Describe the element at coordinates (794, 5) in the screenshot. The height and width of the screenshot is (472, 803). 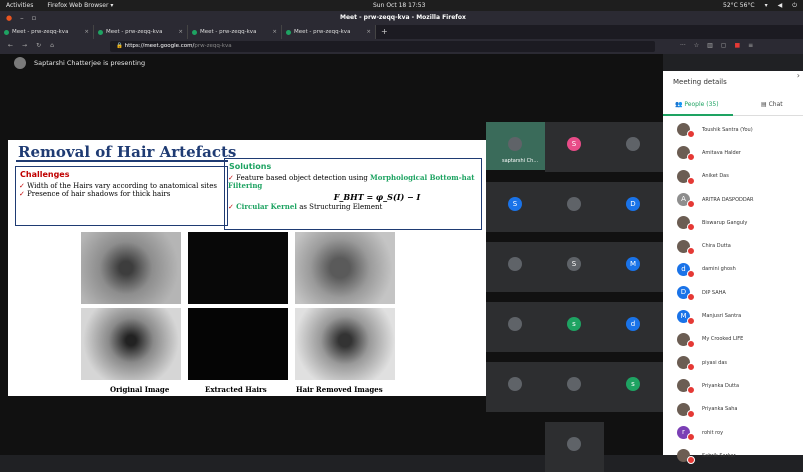
I see `power-icon: ⏻` at that location.